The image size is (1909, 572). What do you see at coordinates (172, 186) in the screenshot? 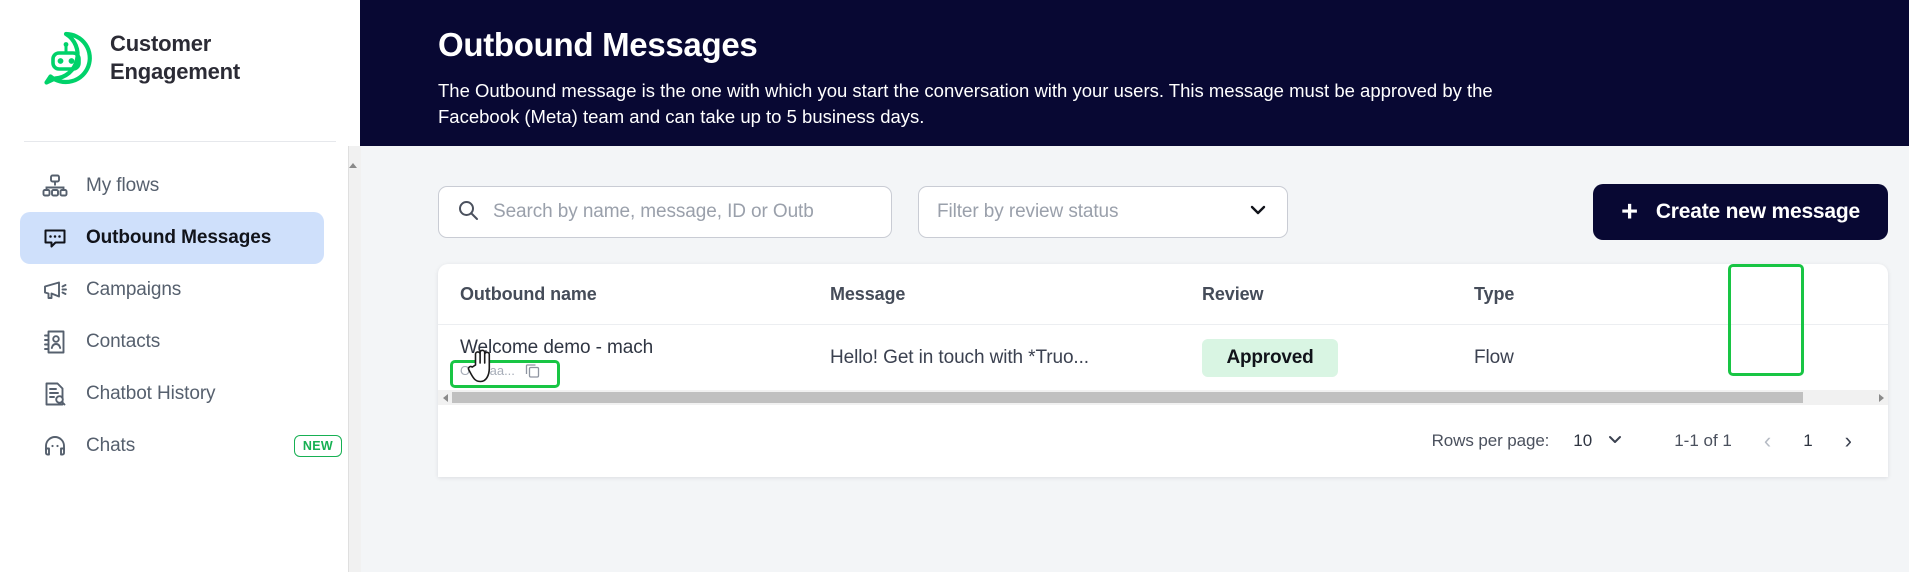
I see `sidebar-item-my-flows: My flows` at bounding box center [172, 186].